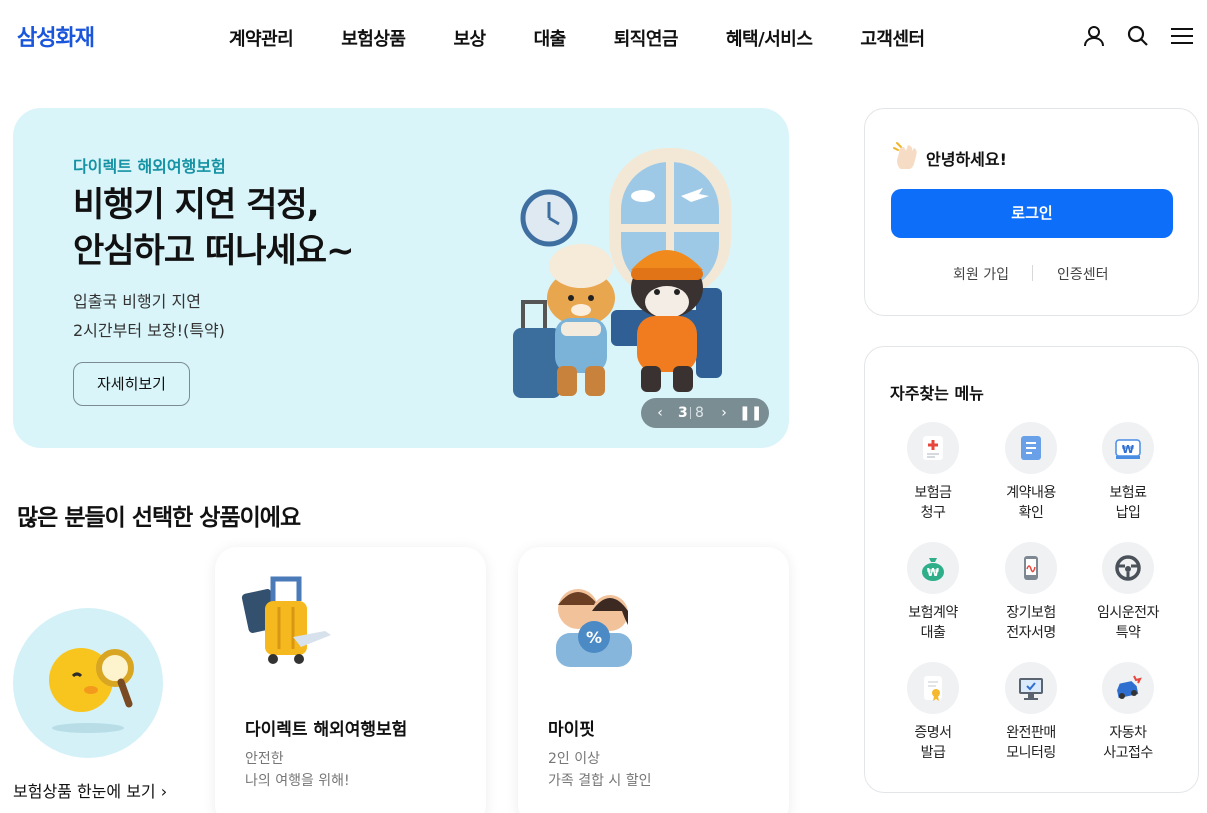 This screenshot has height=813, width=1207. I want to click on login-panel: 안녕하세요! 로그인 회원 가입 인증센터, so click(1031, 212).